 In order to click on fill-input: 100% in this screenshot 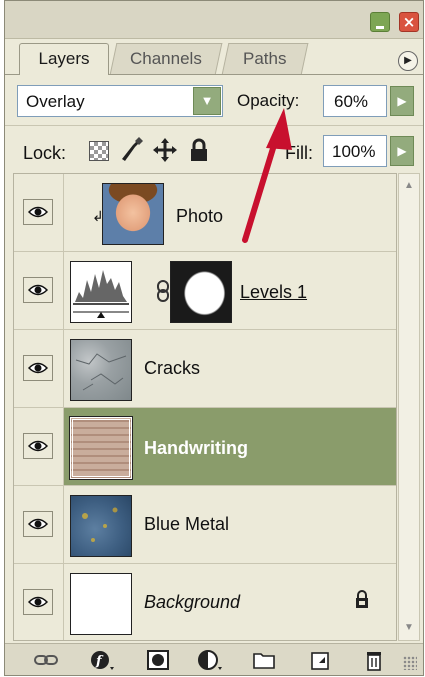, I will do `click(355, 151)`.